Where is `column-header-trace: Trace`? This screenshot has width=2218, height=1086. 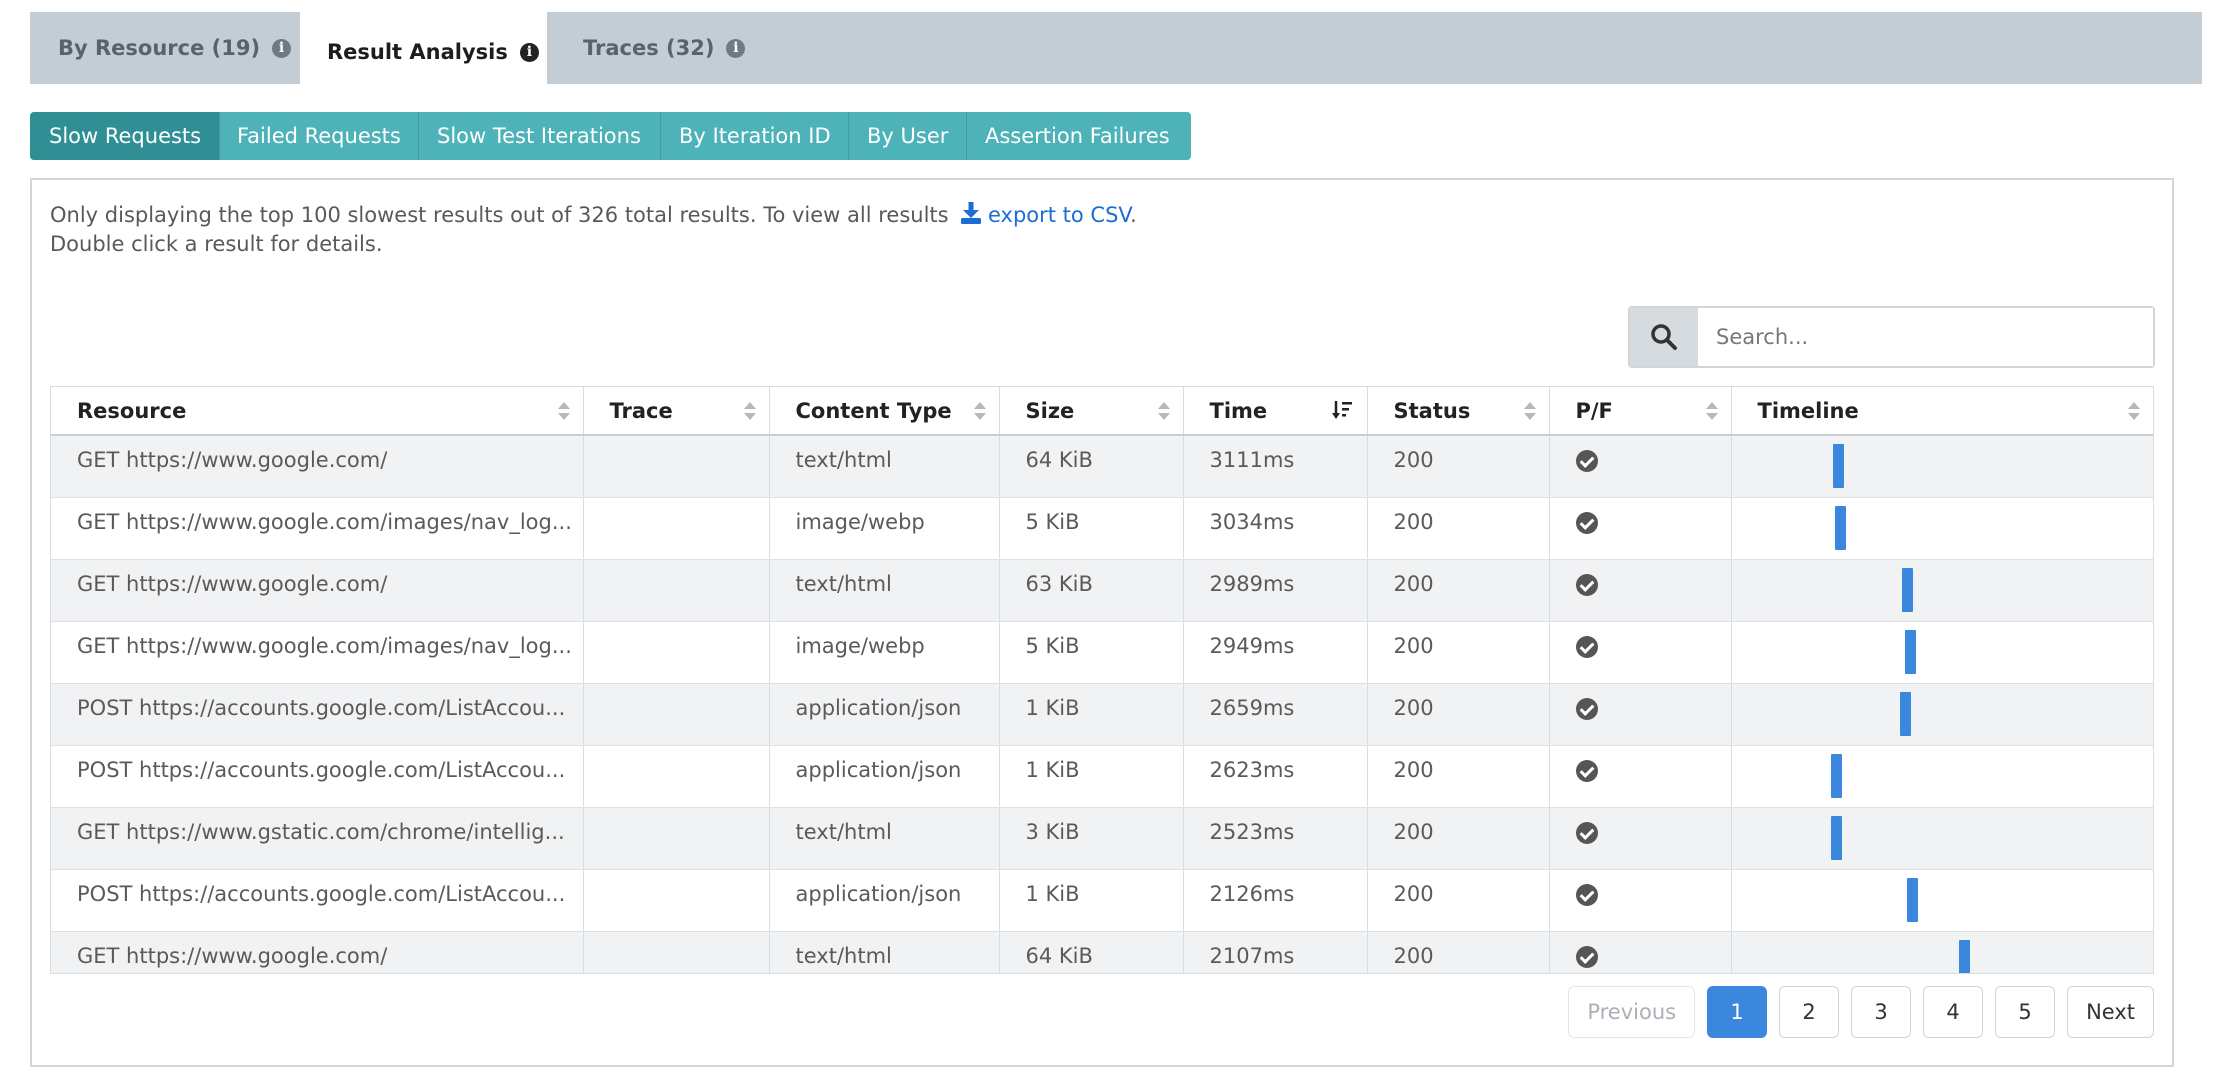
column-header-trace: Trace is located at coordinates (676, 411).